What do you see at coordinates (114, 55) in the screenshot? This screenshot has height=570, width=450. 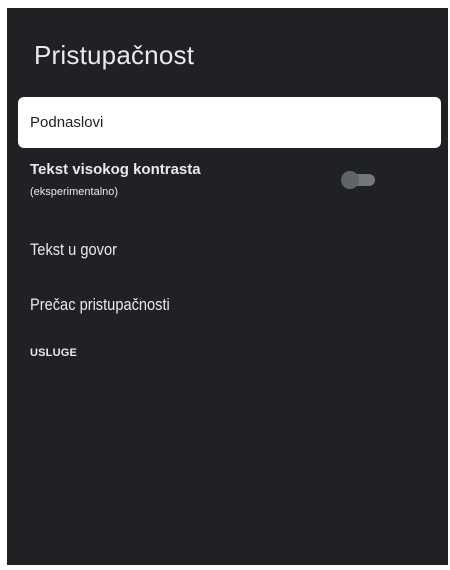 I see `page-title: Pristupačnost` at bounding box center [114, 55].